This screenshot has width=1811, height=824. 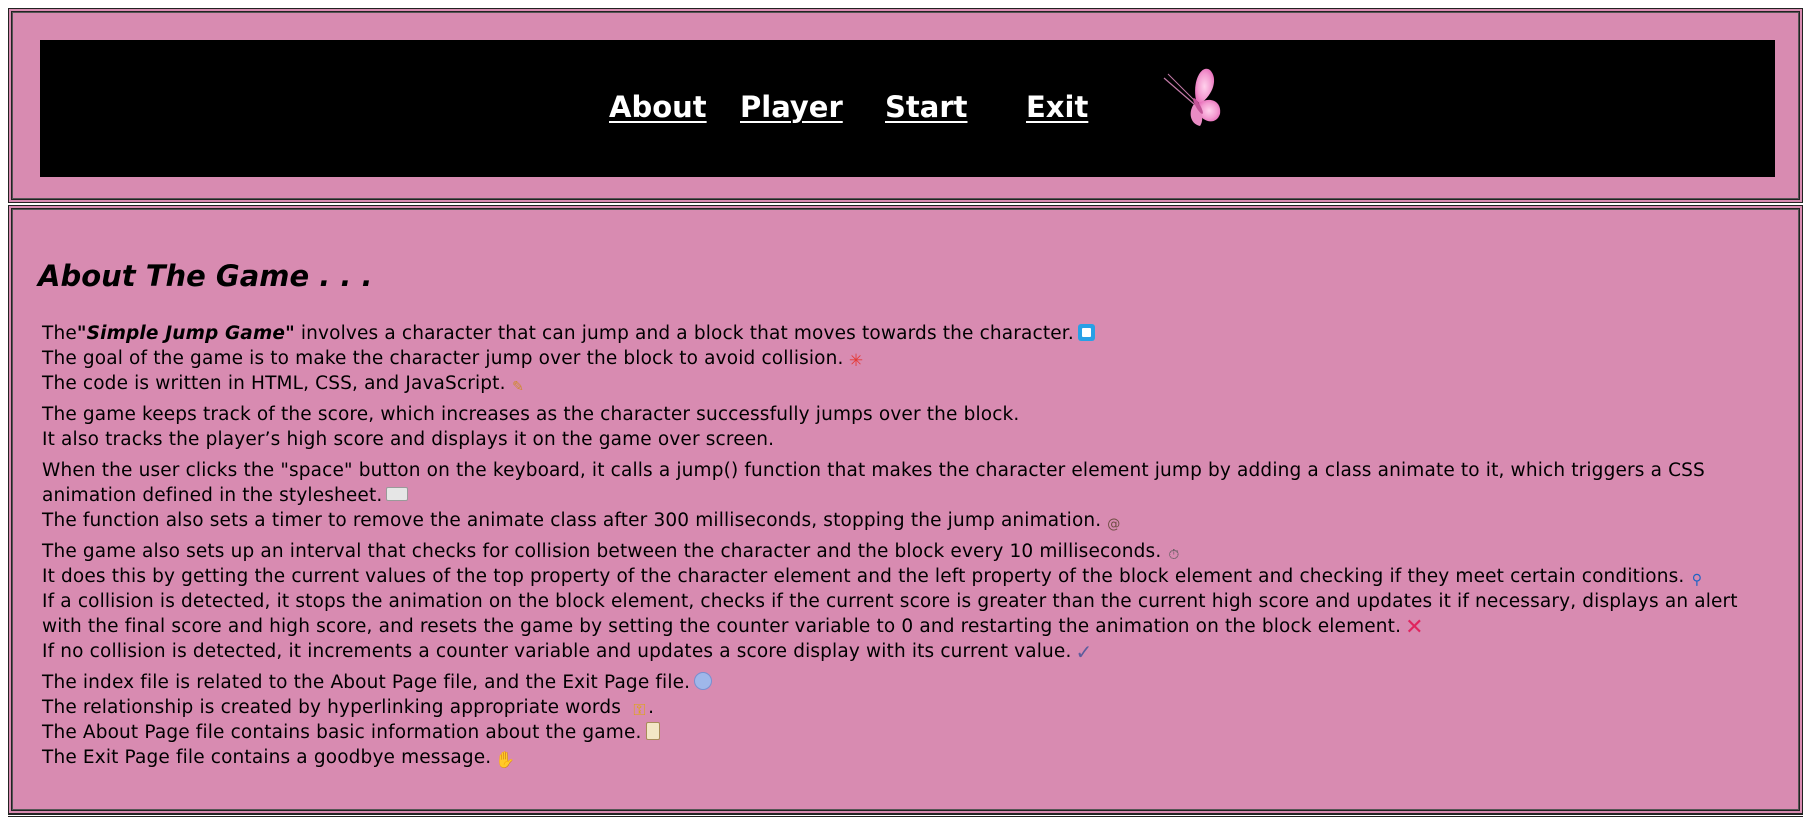 I want to click on intro-prefix: The, so click(x=59, y=333).